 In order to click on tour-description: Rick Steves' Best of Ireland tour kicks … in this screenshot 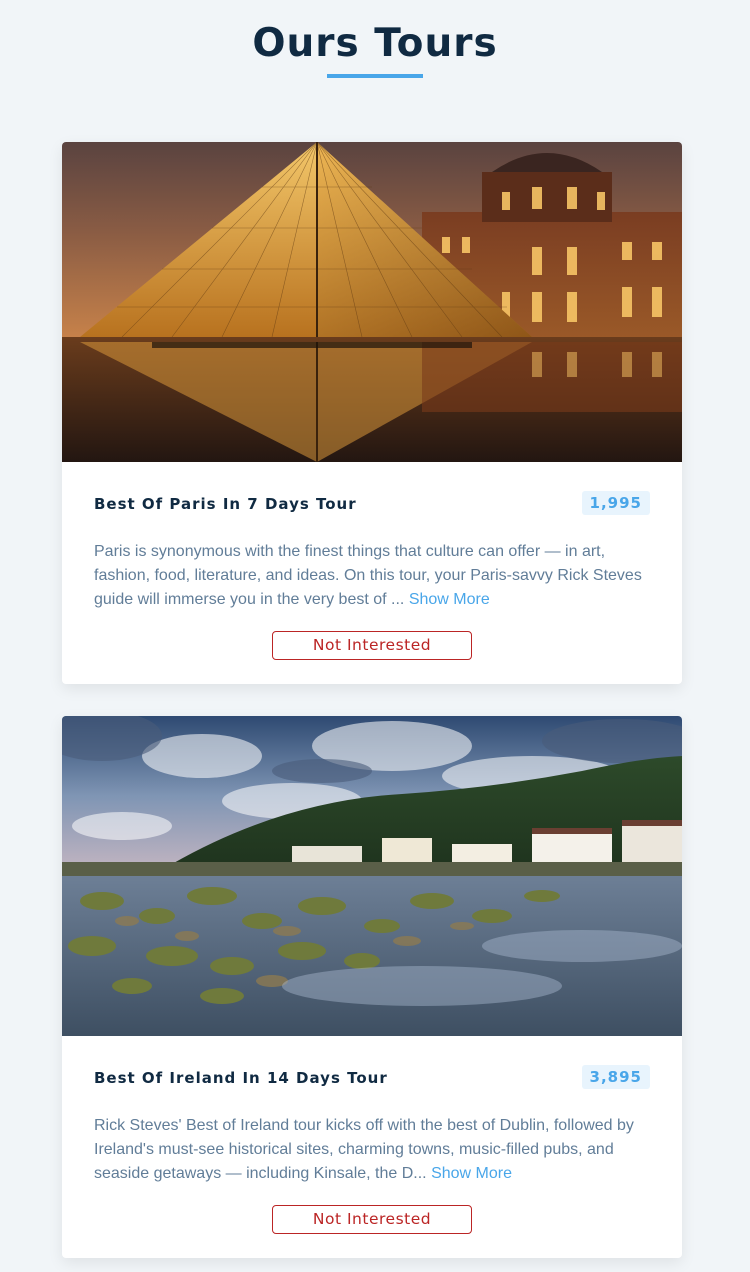, I will do `click(374, 1150)`.